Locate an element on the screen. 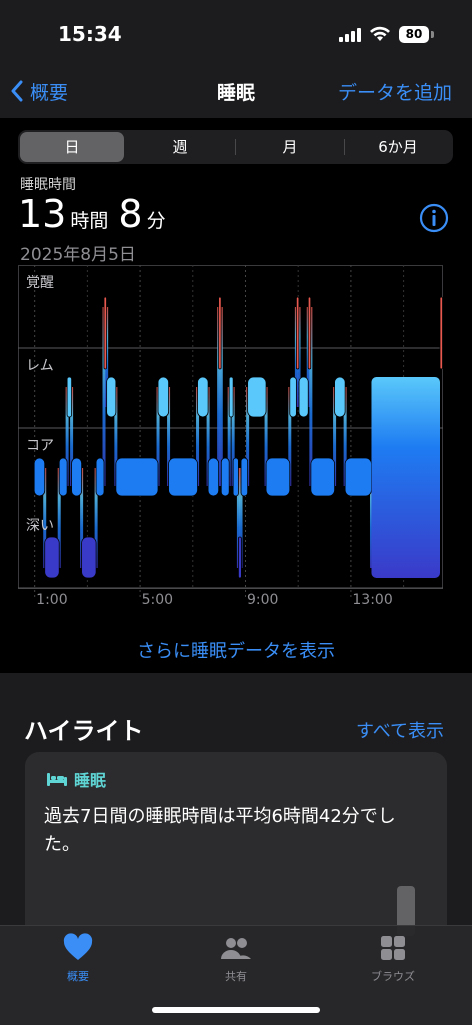 The width and height of the screenshot is (472, 1025). tab-sharing-label: 共有 is located at coordinates (236, 976).